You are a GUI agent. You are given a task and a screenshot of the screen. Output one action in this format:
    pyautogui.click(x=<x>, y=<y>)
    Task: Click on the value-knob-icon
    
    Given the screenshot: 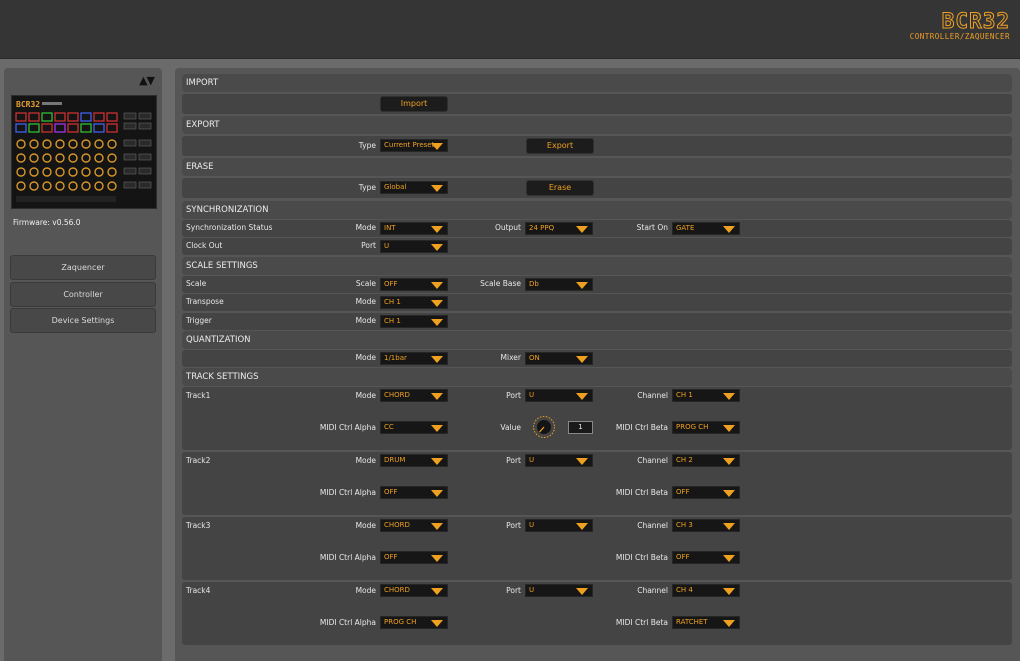 What is the action you would take?
    pyautogui.click(x=544, y=427)
    